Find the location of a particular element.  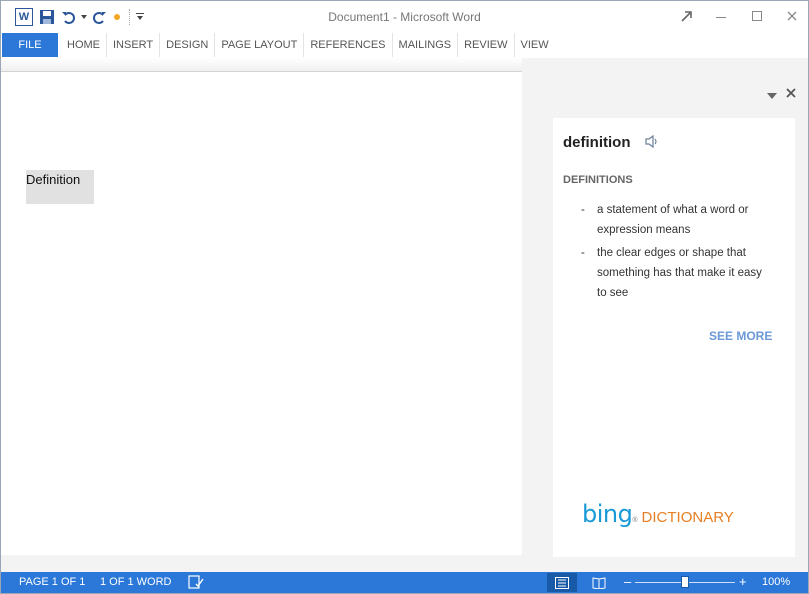

restore-ribbon-icon is located at coordinates (686, 16).